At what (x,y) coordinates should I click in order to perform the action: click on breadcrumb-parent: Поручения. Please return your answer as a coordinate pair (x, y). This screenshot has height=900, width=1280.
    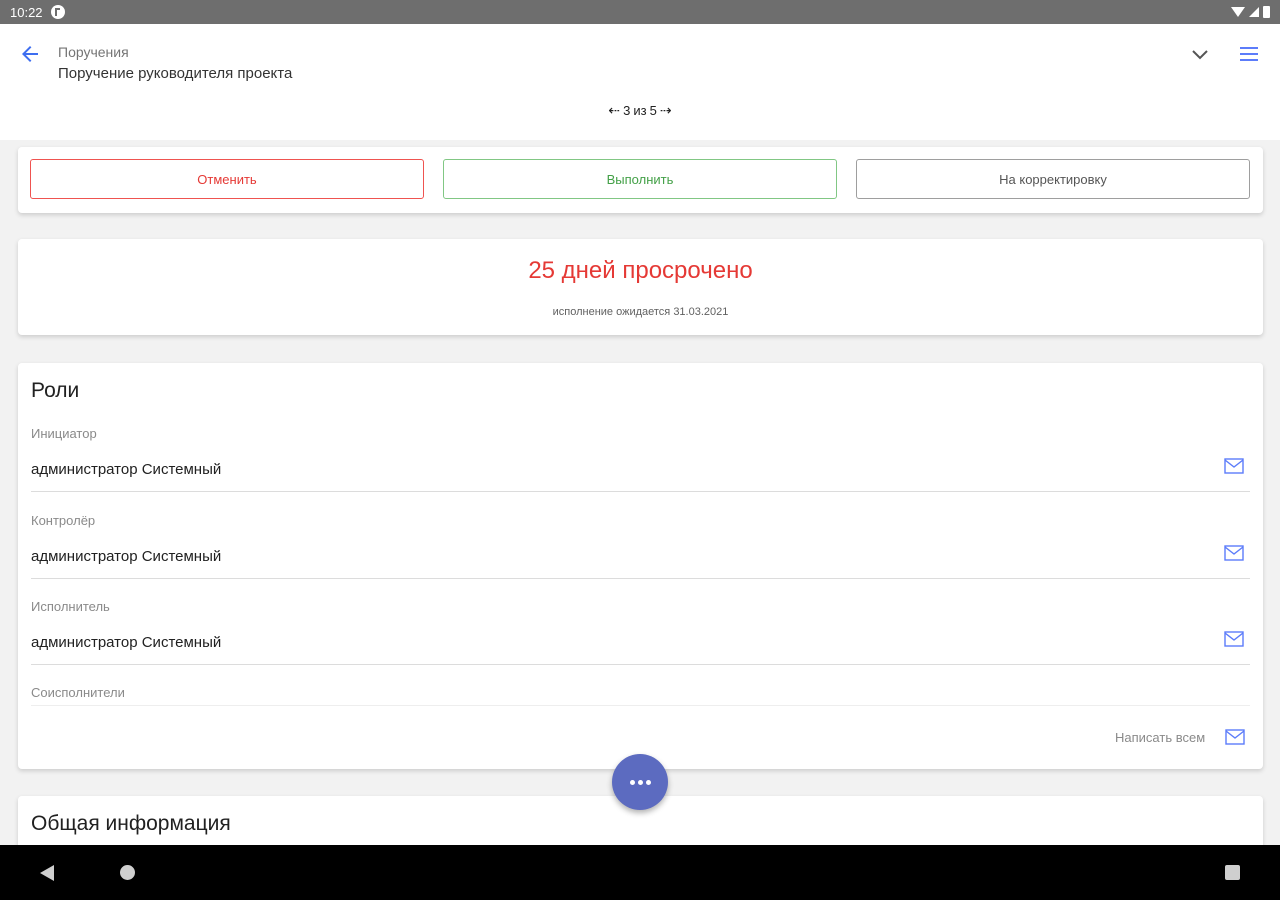
    Looking at the image, I should click on (93, 52).